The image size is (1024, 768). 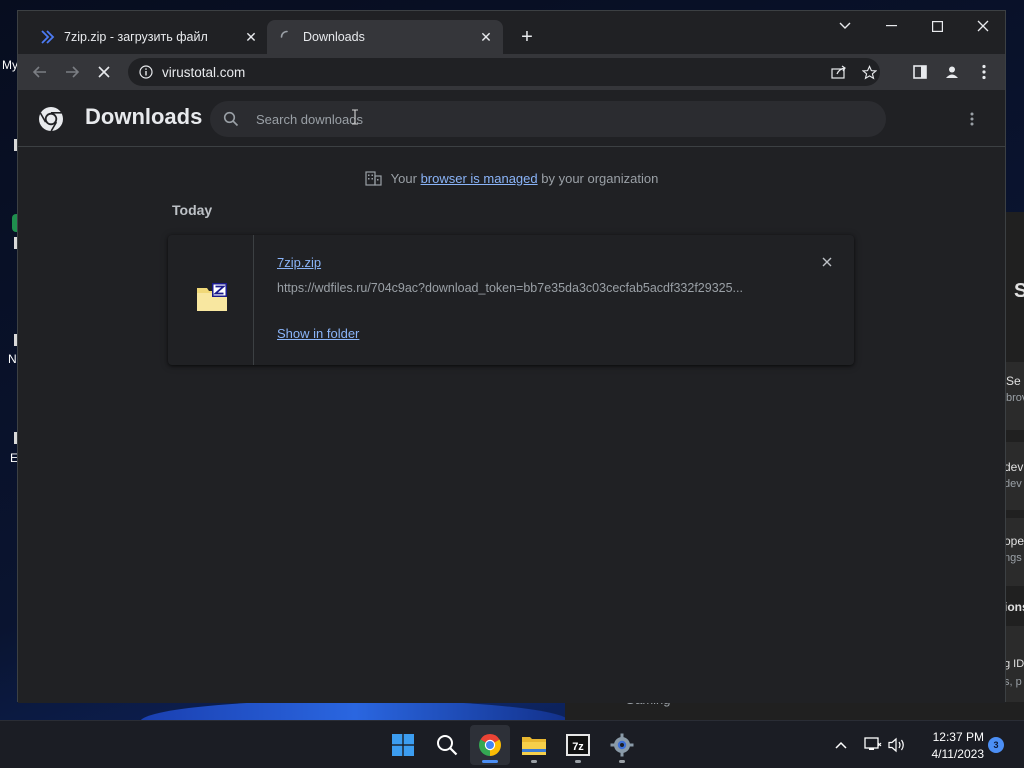 What do you see at coordinates (869, 72) in the screenshot?
I see `bookmark-star-icon` at bounding box center [869, 72].